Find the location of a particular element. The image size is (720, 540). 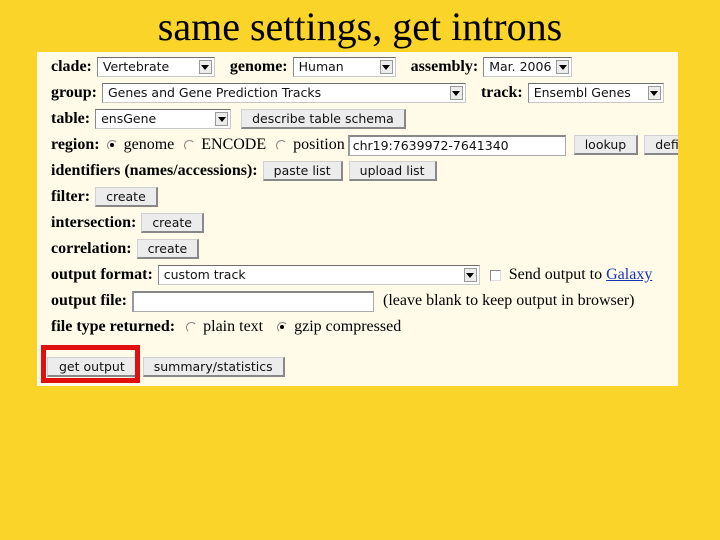

row-correlation: correlation: create is located at coordinates (125, 249).